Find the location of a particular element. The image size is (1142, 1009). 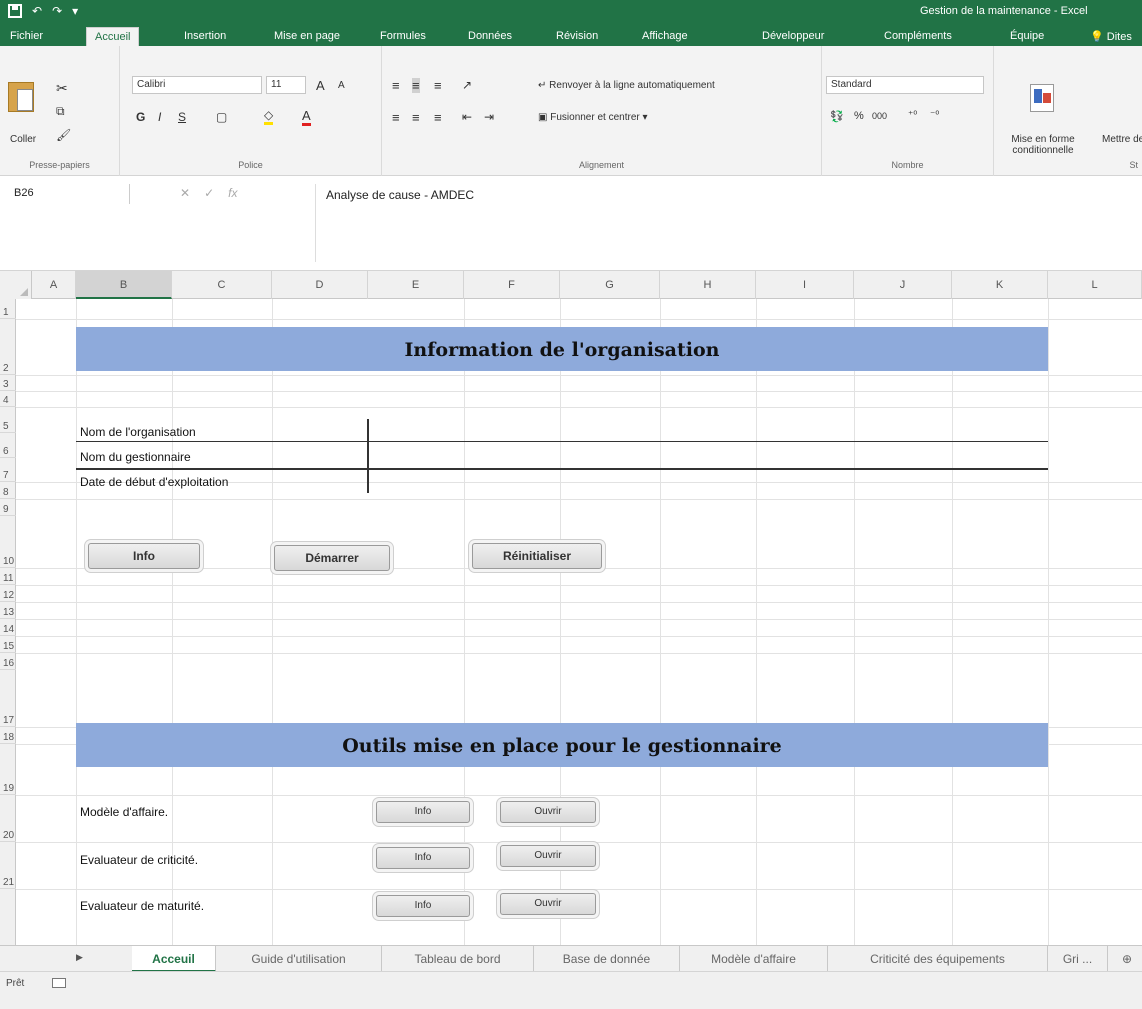

increase-decimal-icon: ⁺⁰ is located at coordinates (912, 115).